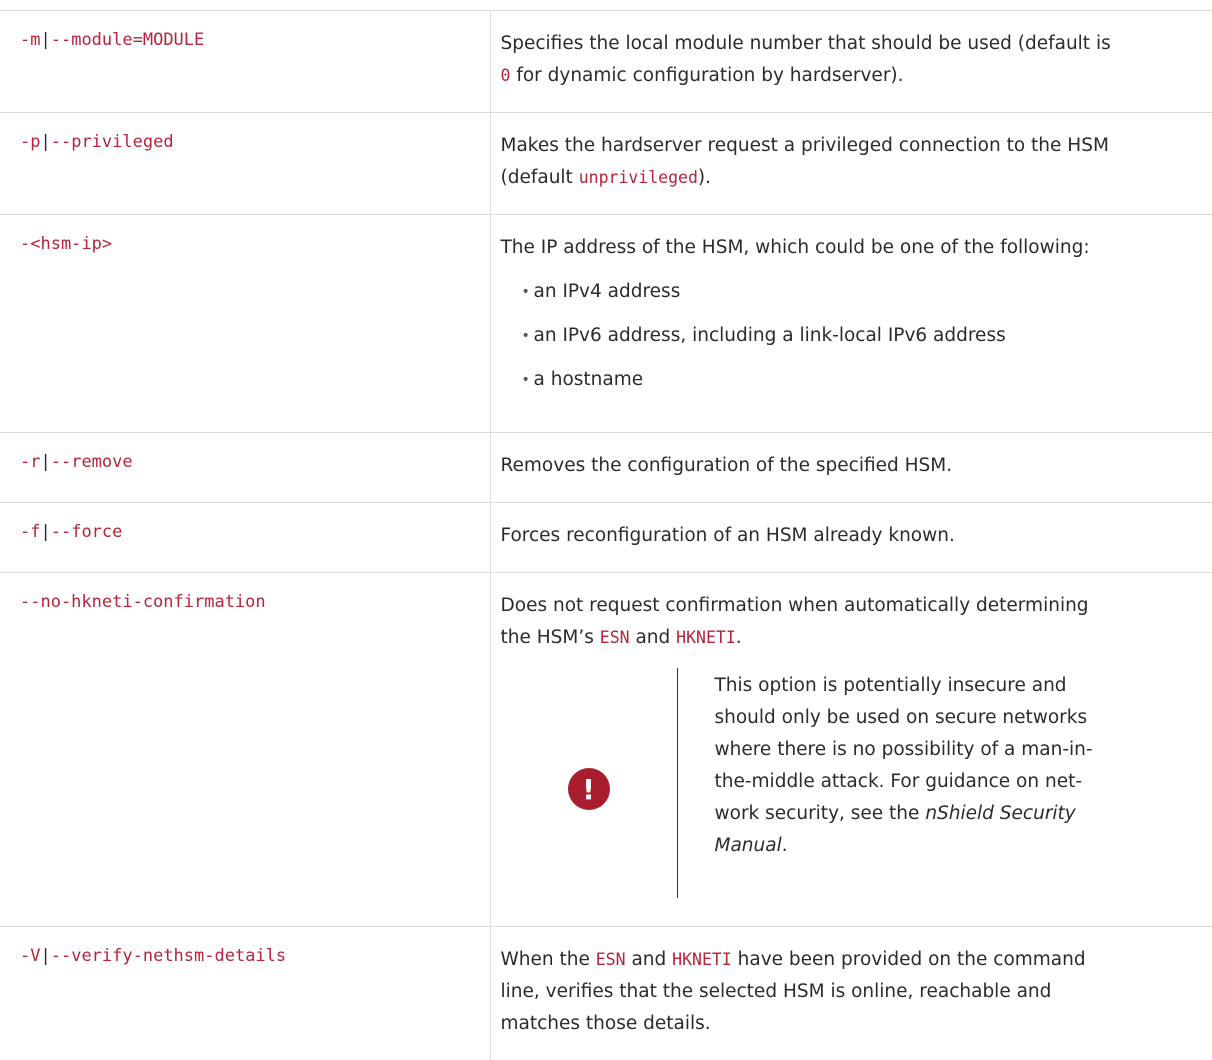  I want to click on option-name: -r|--remove, so click(76, 462).